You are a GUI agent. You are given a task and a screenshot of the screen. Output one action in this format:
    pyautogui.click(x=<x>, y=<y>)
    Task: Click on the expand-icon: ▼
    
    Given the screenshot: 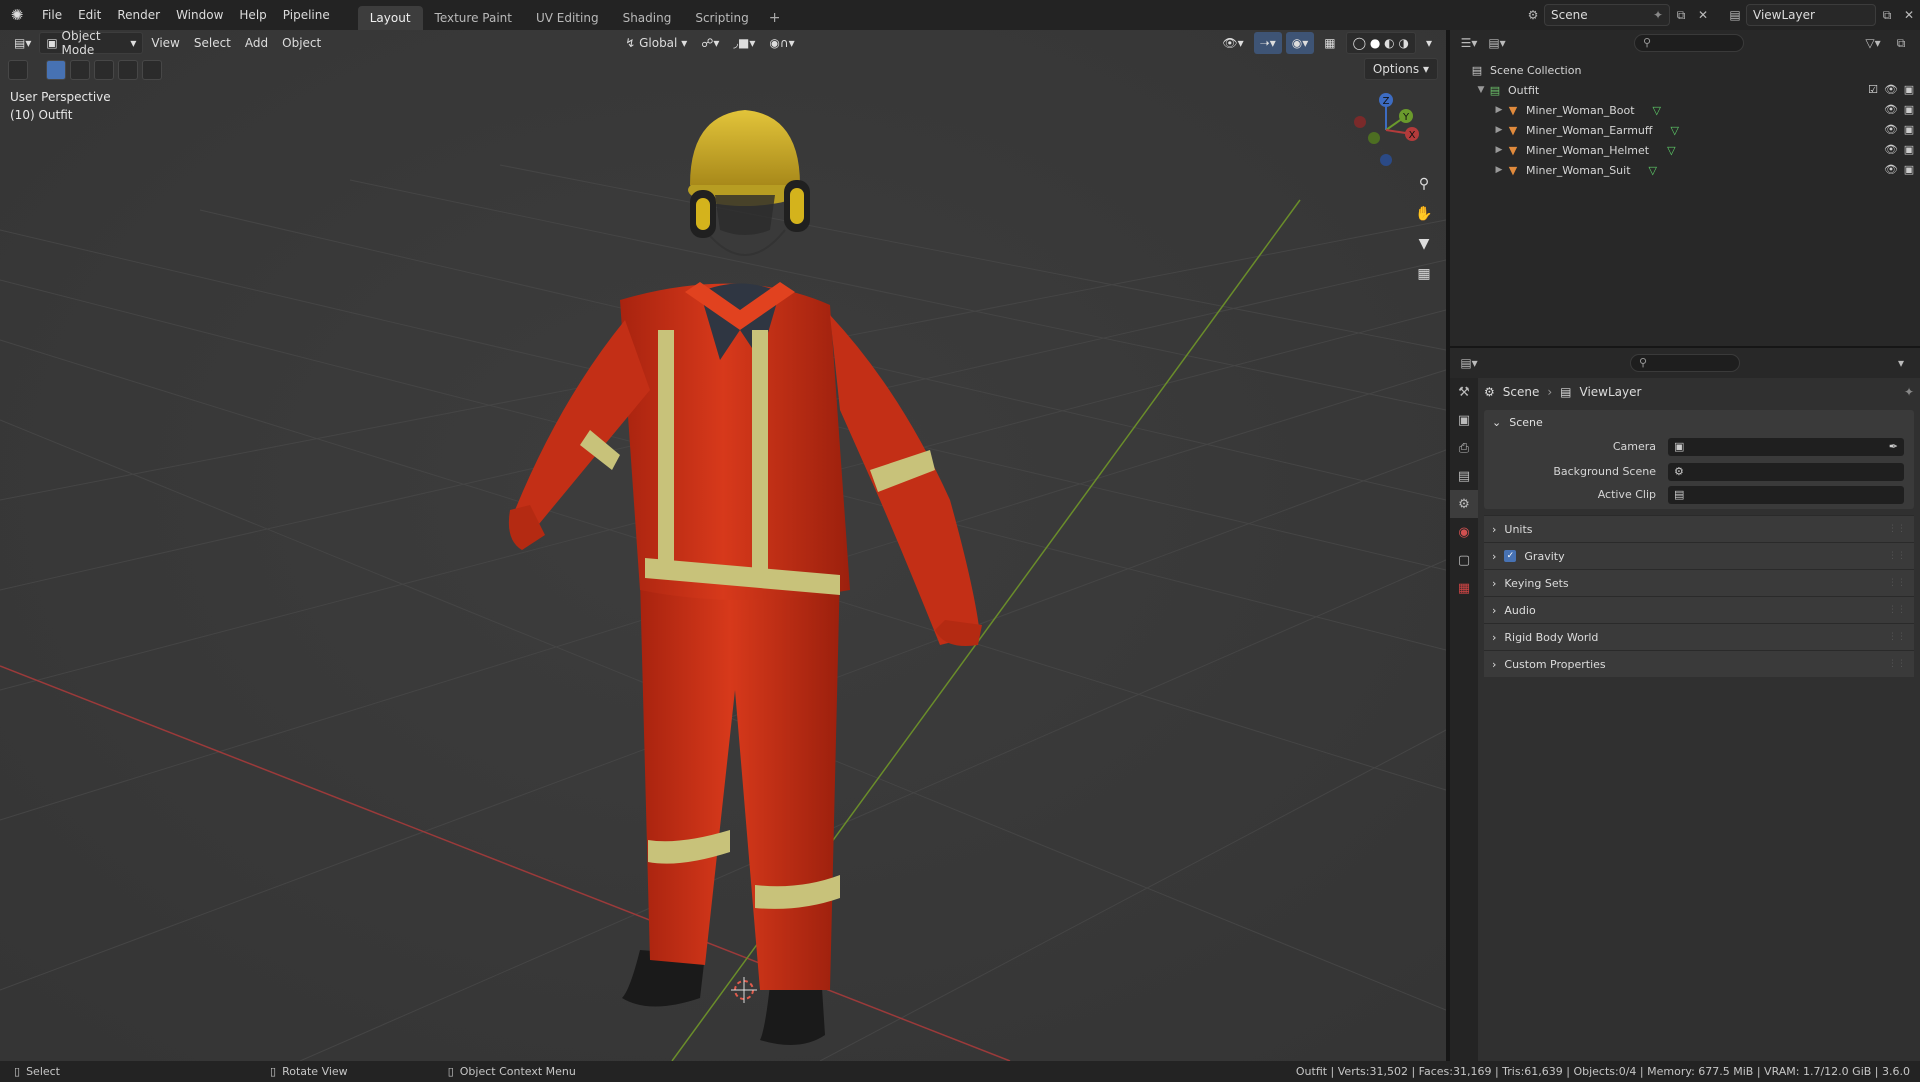 What is the action you would take?
    pyautogui.click(x=1481, y=90)
    